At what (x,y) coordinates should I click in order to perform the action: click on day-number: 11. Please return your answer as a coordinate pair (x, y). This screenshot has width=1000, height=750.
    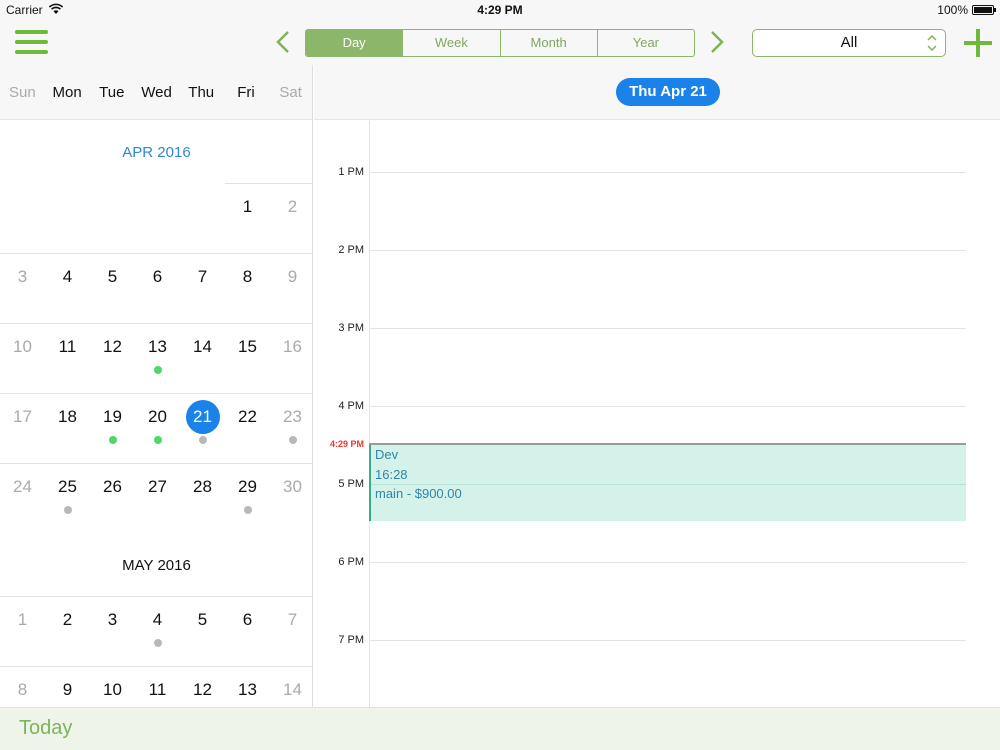
    Looking at the image, I should click on (157, 689).